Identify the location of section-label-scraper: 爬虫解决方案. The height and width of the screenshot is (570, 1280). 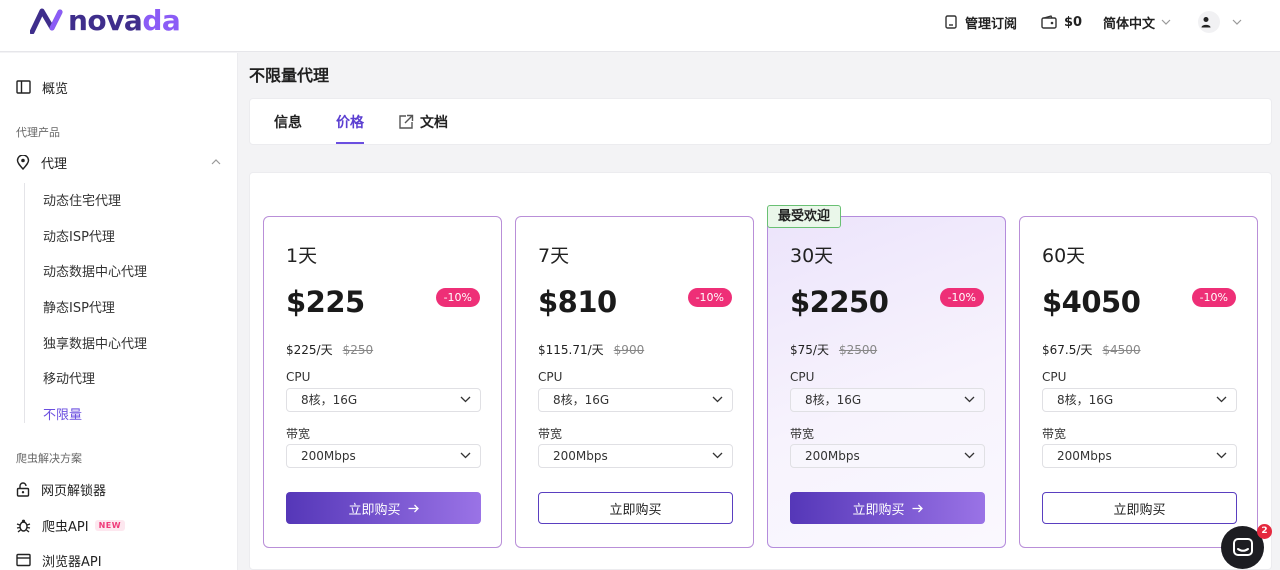
(49, 458).